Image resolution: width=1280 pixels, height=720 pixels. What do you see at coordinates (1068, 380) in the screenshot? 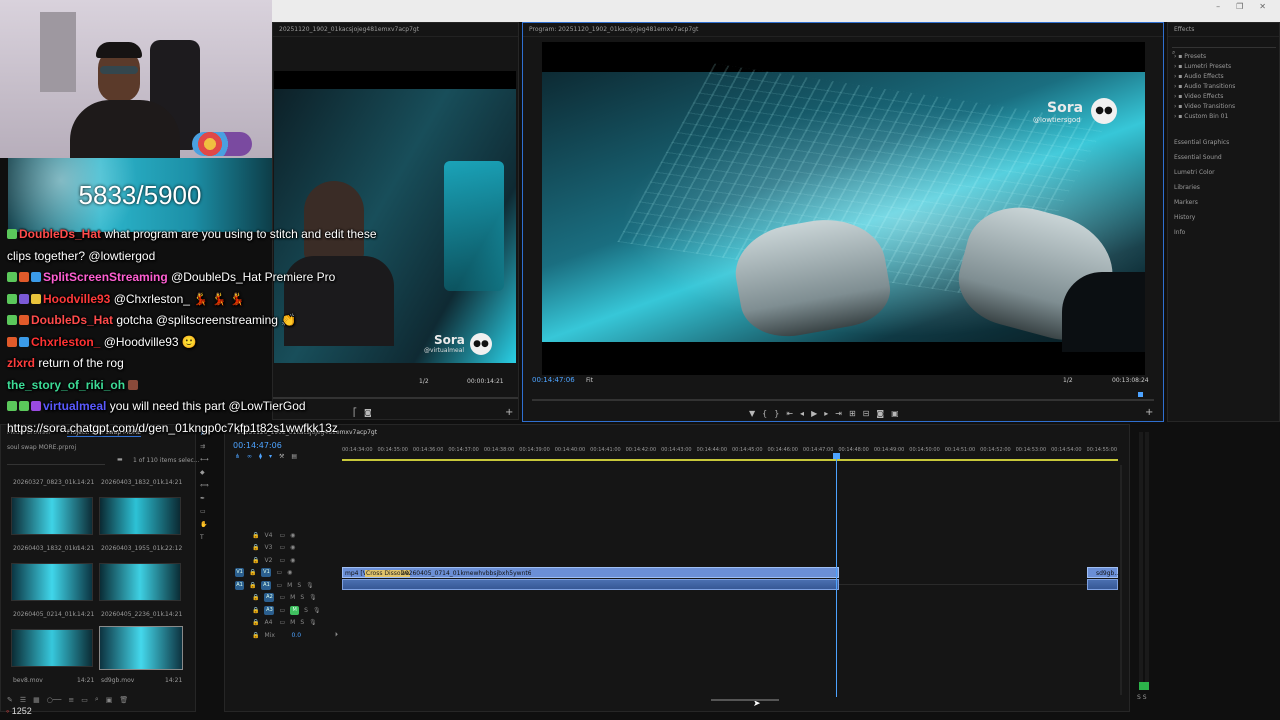
I see `program-zoom-select: 1/2` at bounding box center [1068, 380].